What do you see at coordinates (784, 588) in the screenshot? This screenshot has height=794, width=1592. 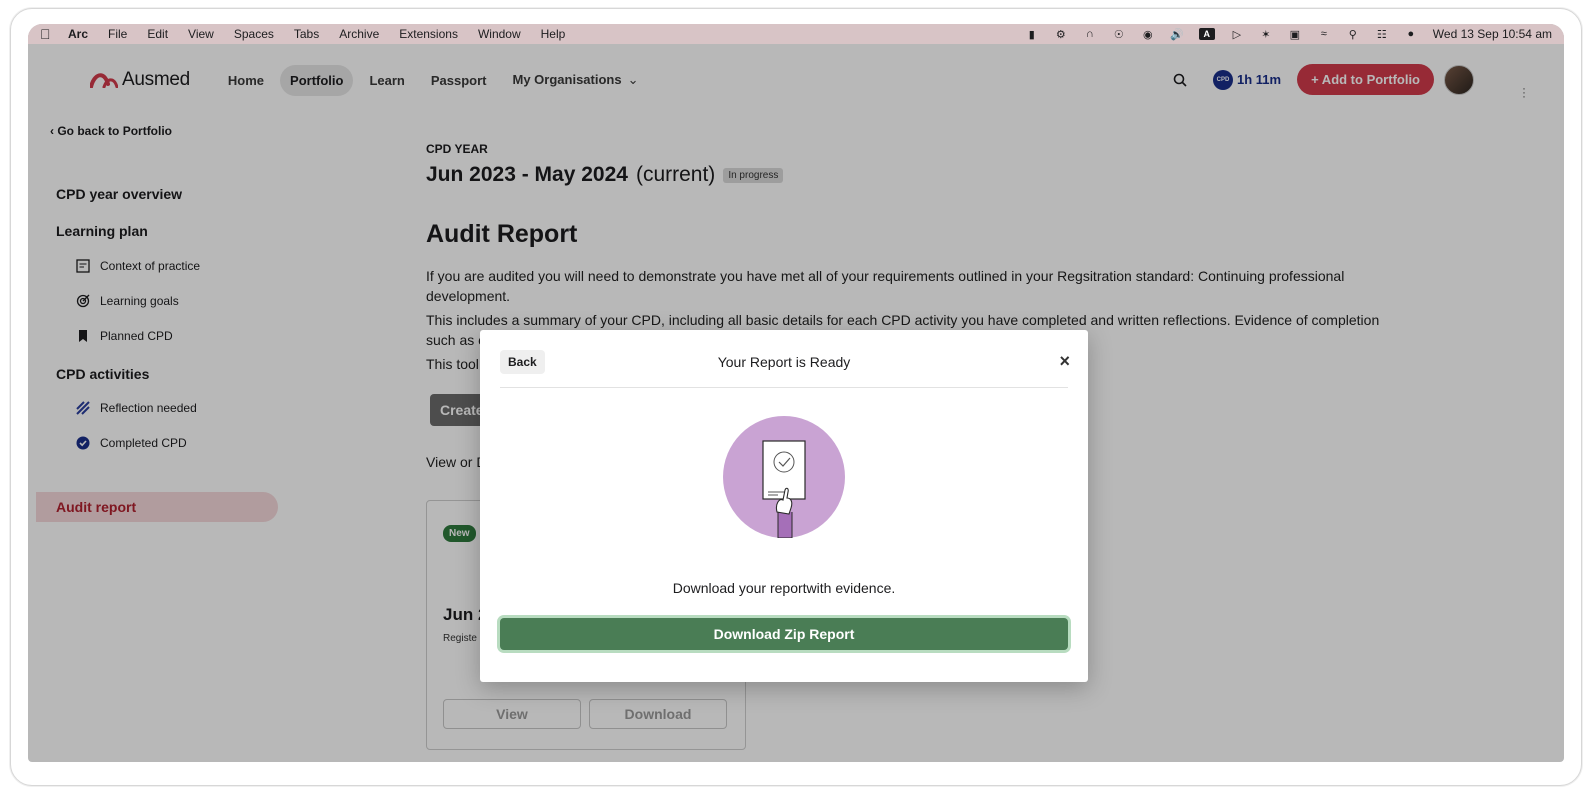 I see `modal-message: Download your reportwith evidence.` at bounding box center [784, 588].